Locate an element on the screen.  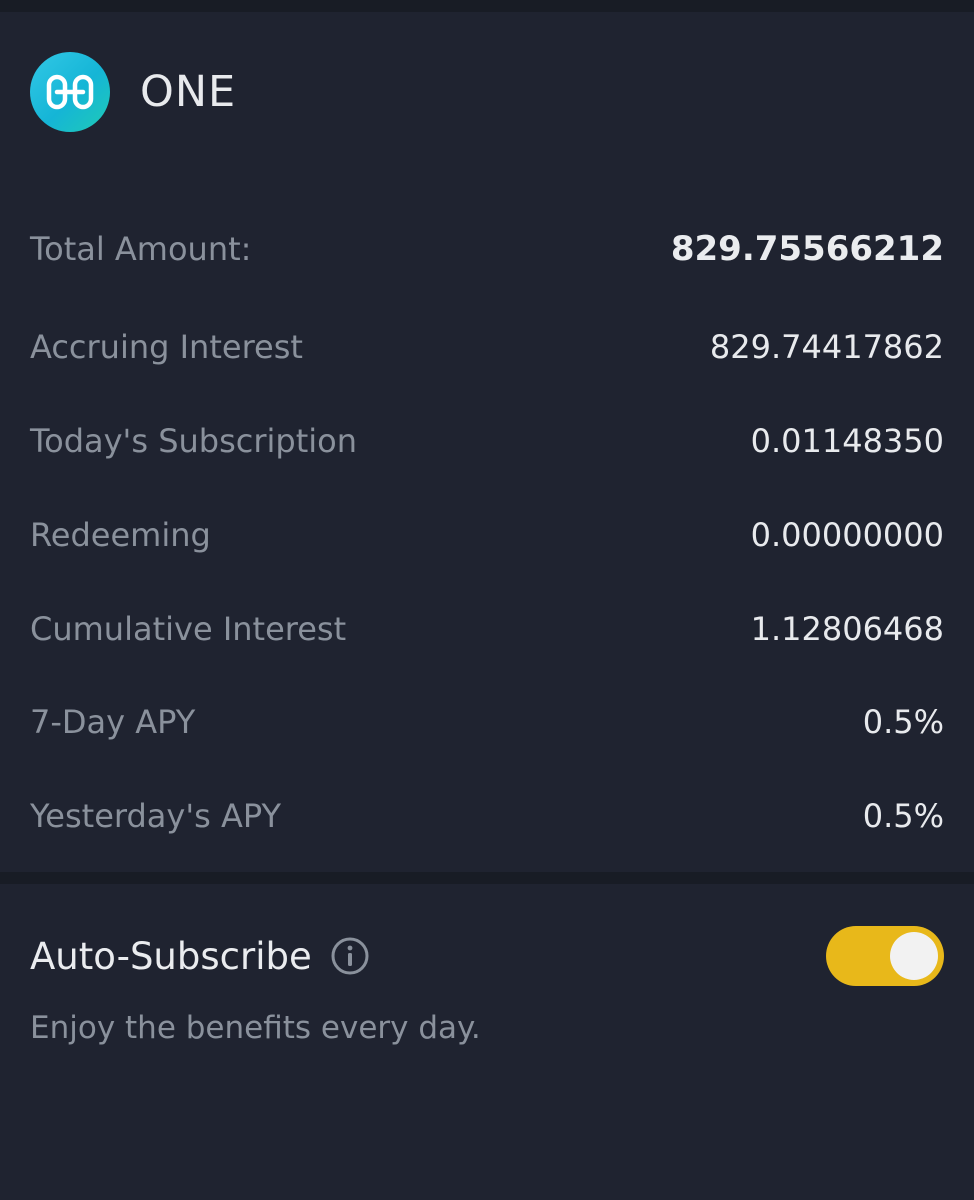
redeeming-row: Redeeming 0.00000000 is located at coordinates (487, 535).